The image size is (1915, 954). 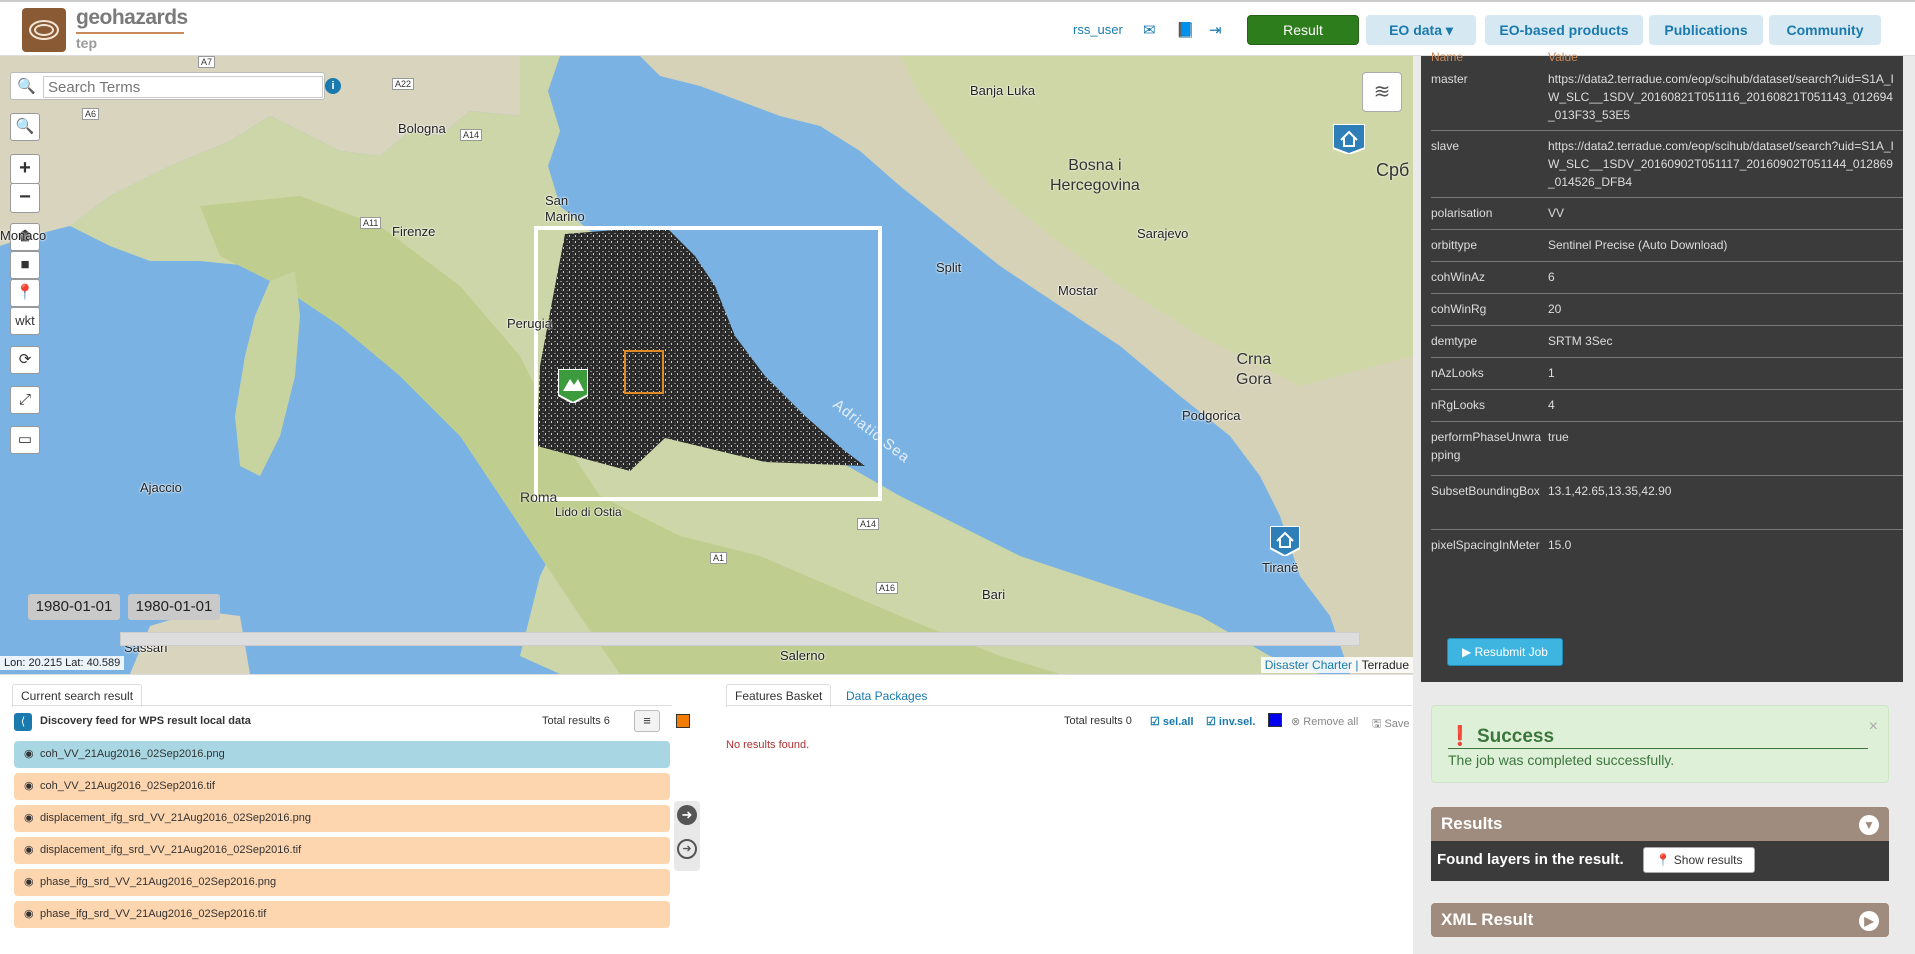 What do you see at coordinates (62, 663) in the screenshot?
I see `mouse-coordinates: Lon: 20.215 Lat: 40.589` at bounding box center [62, 663].